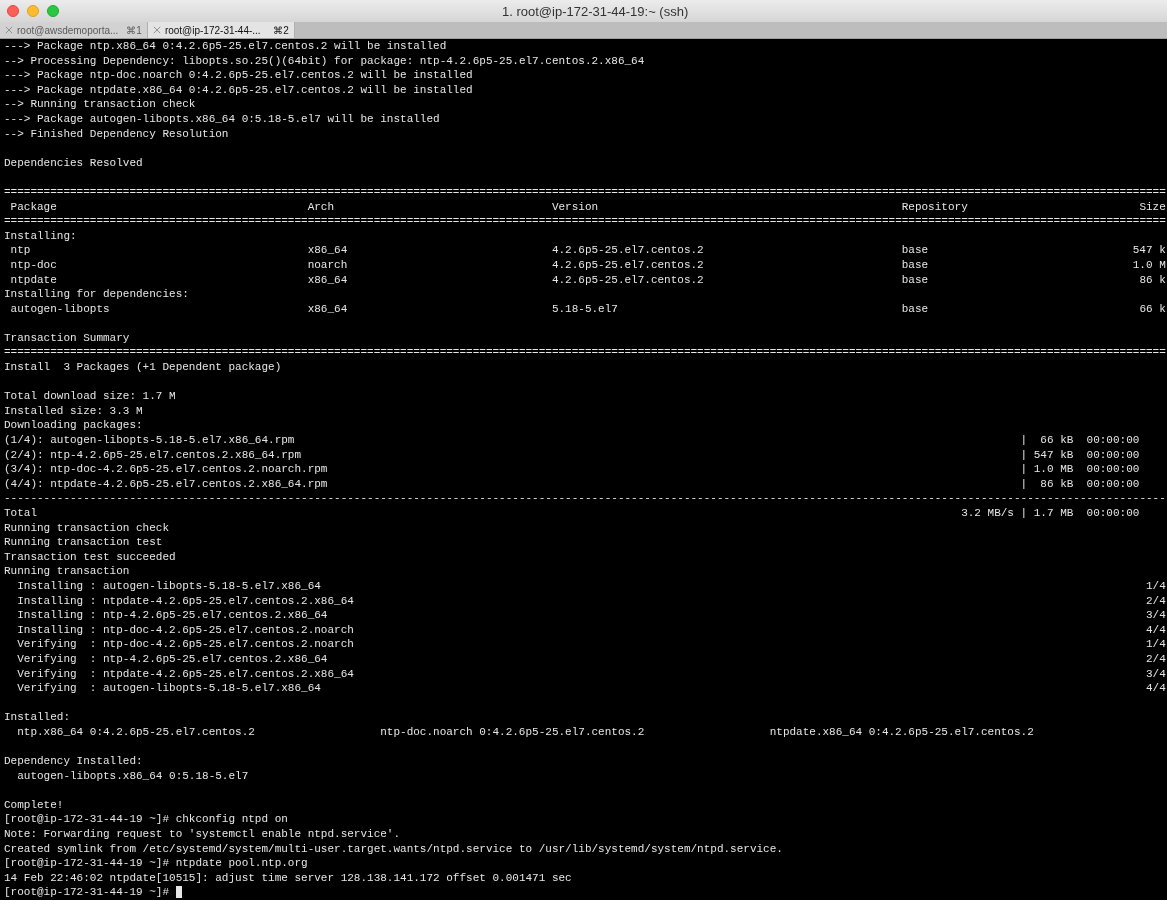 Image resolution: width=1167 pixels, height=900 pixels. I want to click on terminal-line: Running transaction test, so click(83, 542).